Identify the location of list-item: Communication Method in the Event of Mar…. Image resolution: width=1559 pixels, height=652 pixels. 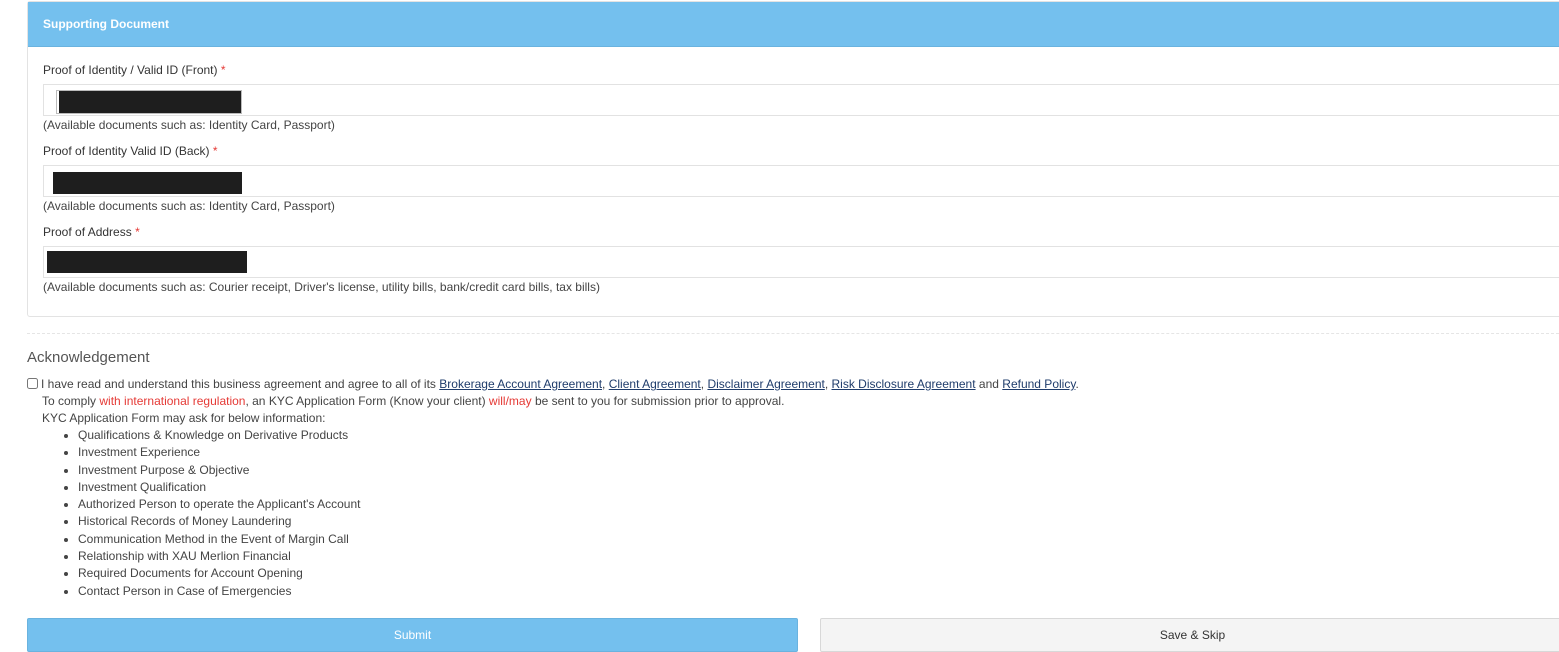
(431, 539).